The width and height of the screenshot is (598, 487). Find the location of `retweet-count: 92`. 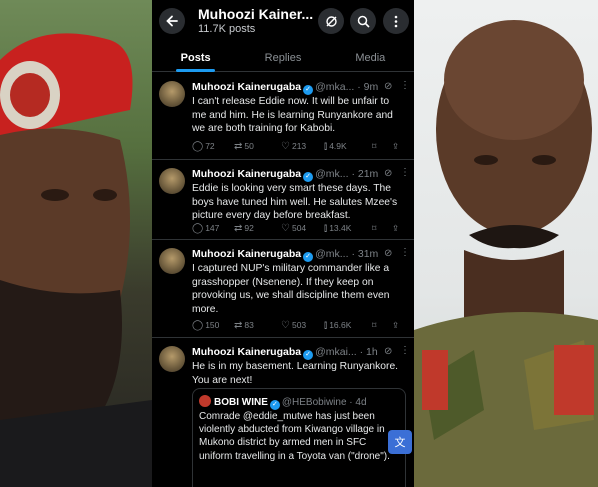

retweet-count: 92 is located at coordinates (249, 228).